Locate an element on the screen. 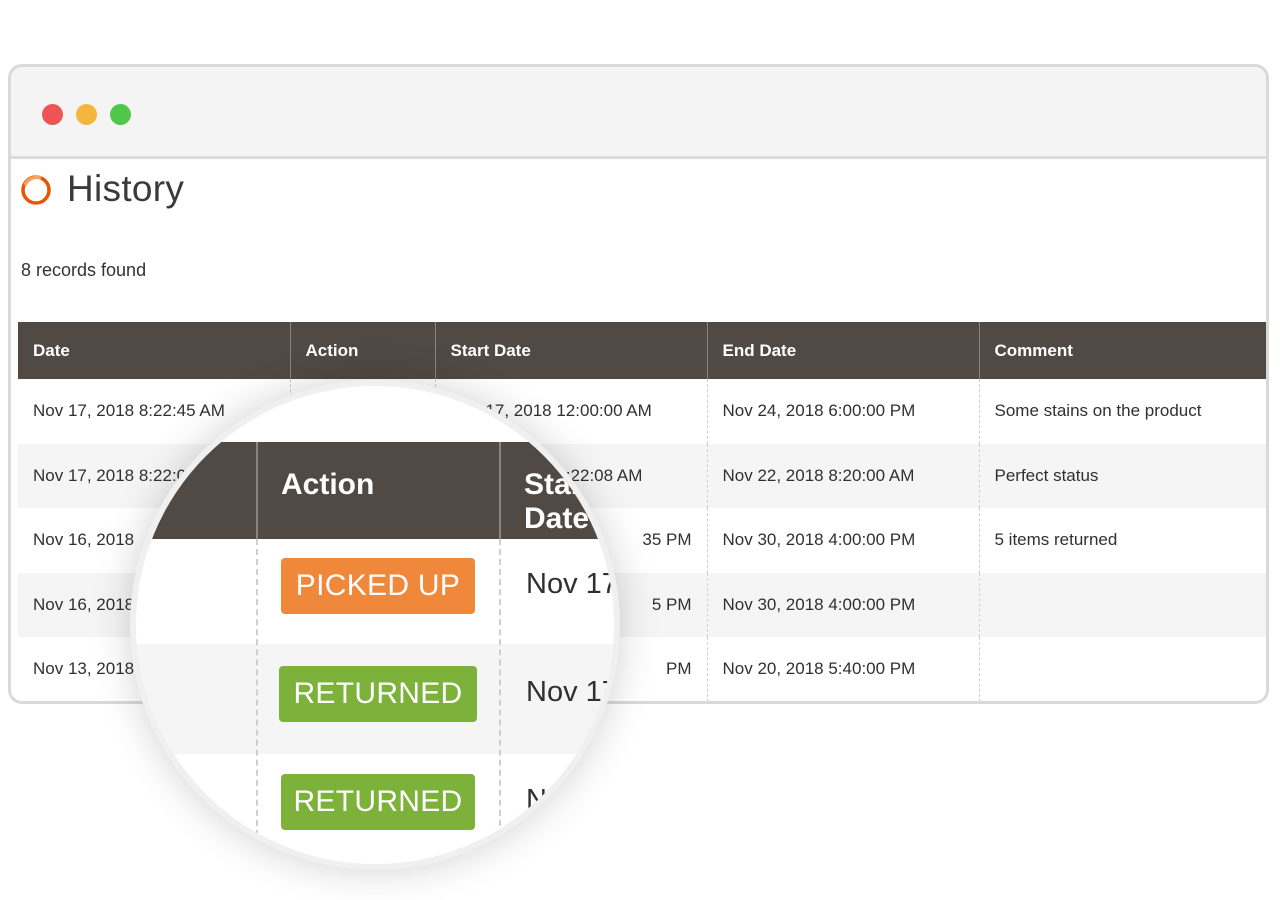 The width and height of the screenshot is (1280, 900). magnified-header-action: Action is located at coordinates (328, 484).